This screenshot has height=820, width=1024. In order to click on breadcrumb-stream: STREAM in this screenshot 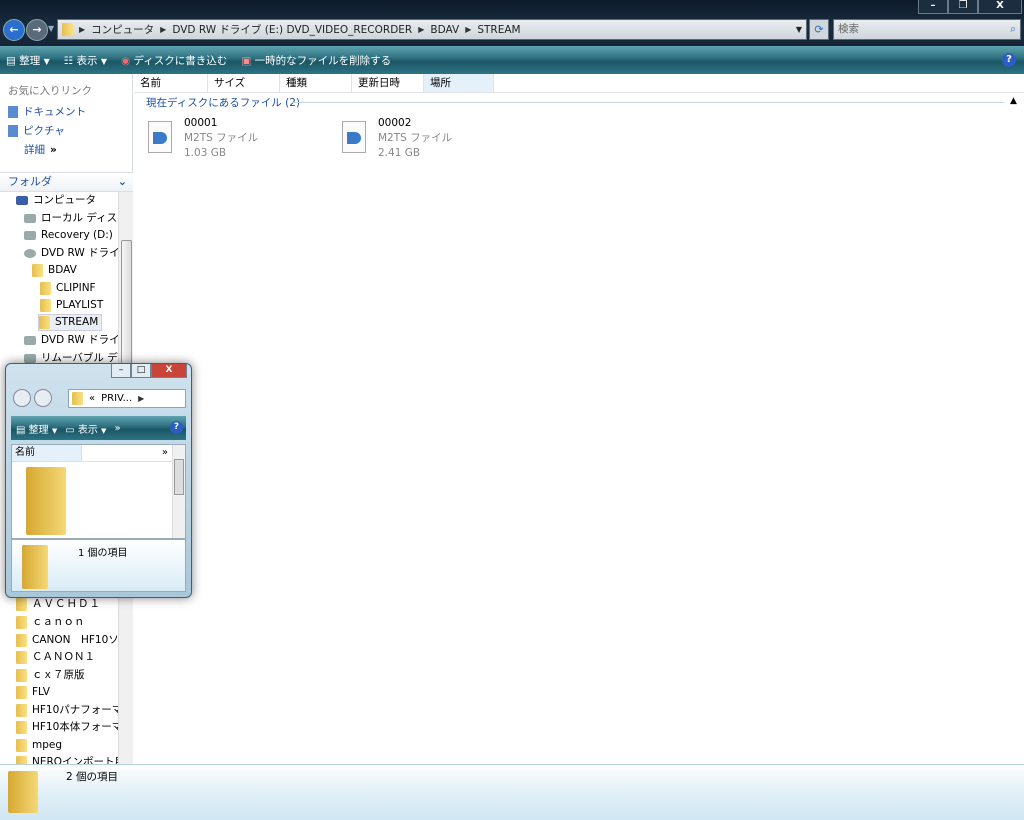, I will do `click(498, 30)`.